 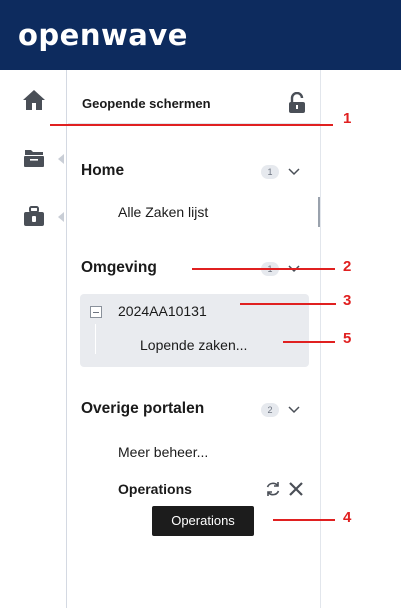 I want to click on app-header: openwave, so click(x=200, y=35).